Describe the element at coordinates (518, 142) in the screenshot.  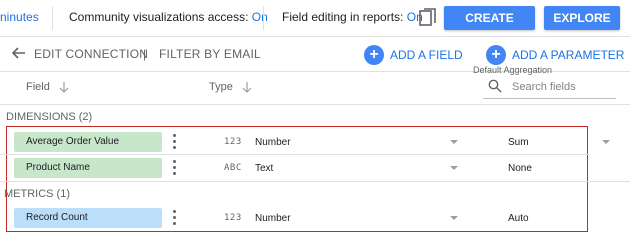
I see `aggregation-dropdown: Sum` at that location.